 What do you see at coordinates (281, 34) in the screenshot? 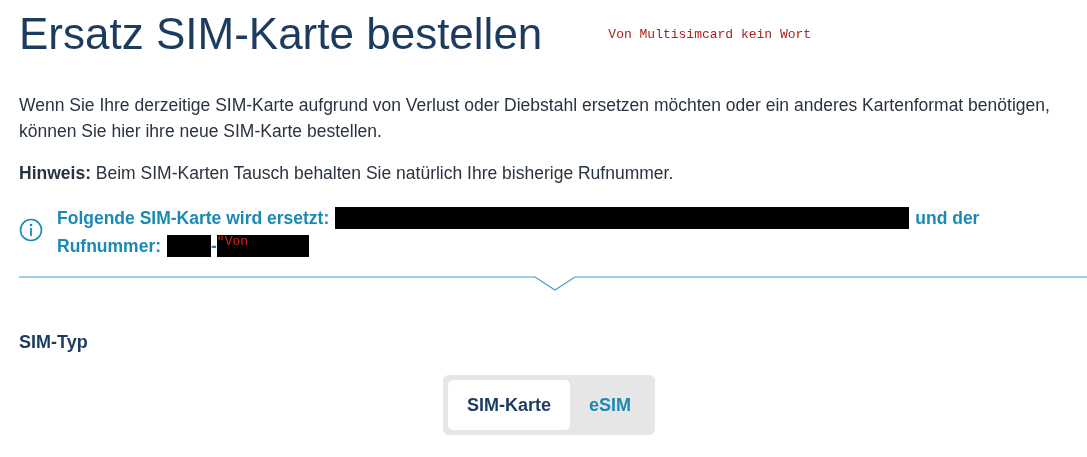
I see `page-title: Ersatz SIM-Karte bestellen` at bounding box center [281, 34].